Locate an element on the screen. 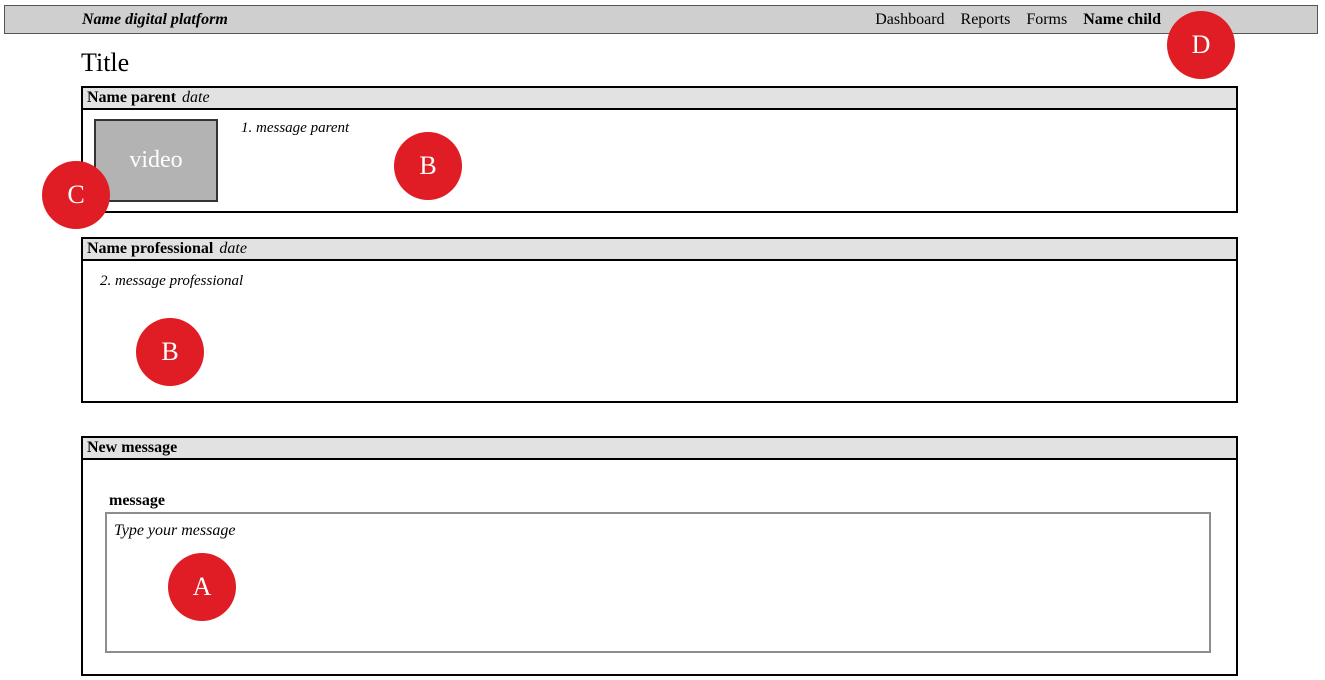 This screenshot has width=1325, height=680. nav-forms: Forms is located at coordinates (1046, 20).